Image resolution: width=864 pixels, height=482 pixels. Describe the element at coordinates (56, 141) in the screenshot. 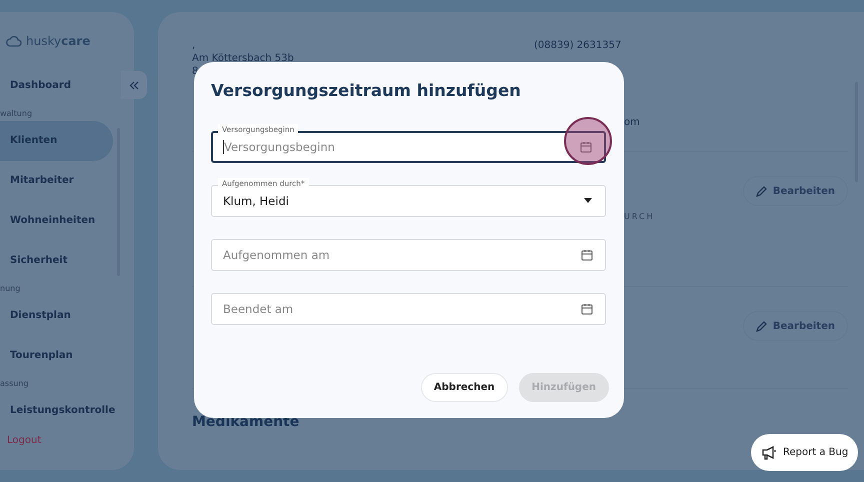

I see `sidebar-item: Klienten` at that location.